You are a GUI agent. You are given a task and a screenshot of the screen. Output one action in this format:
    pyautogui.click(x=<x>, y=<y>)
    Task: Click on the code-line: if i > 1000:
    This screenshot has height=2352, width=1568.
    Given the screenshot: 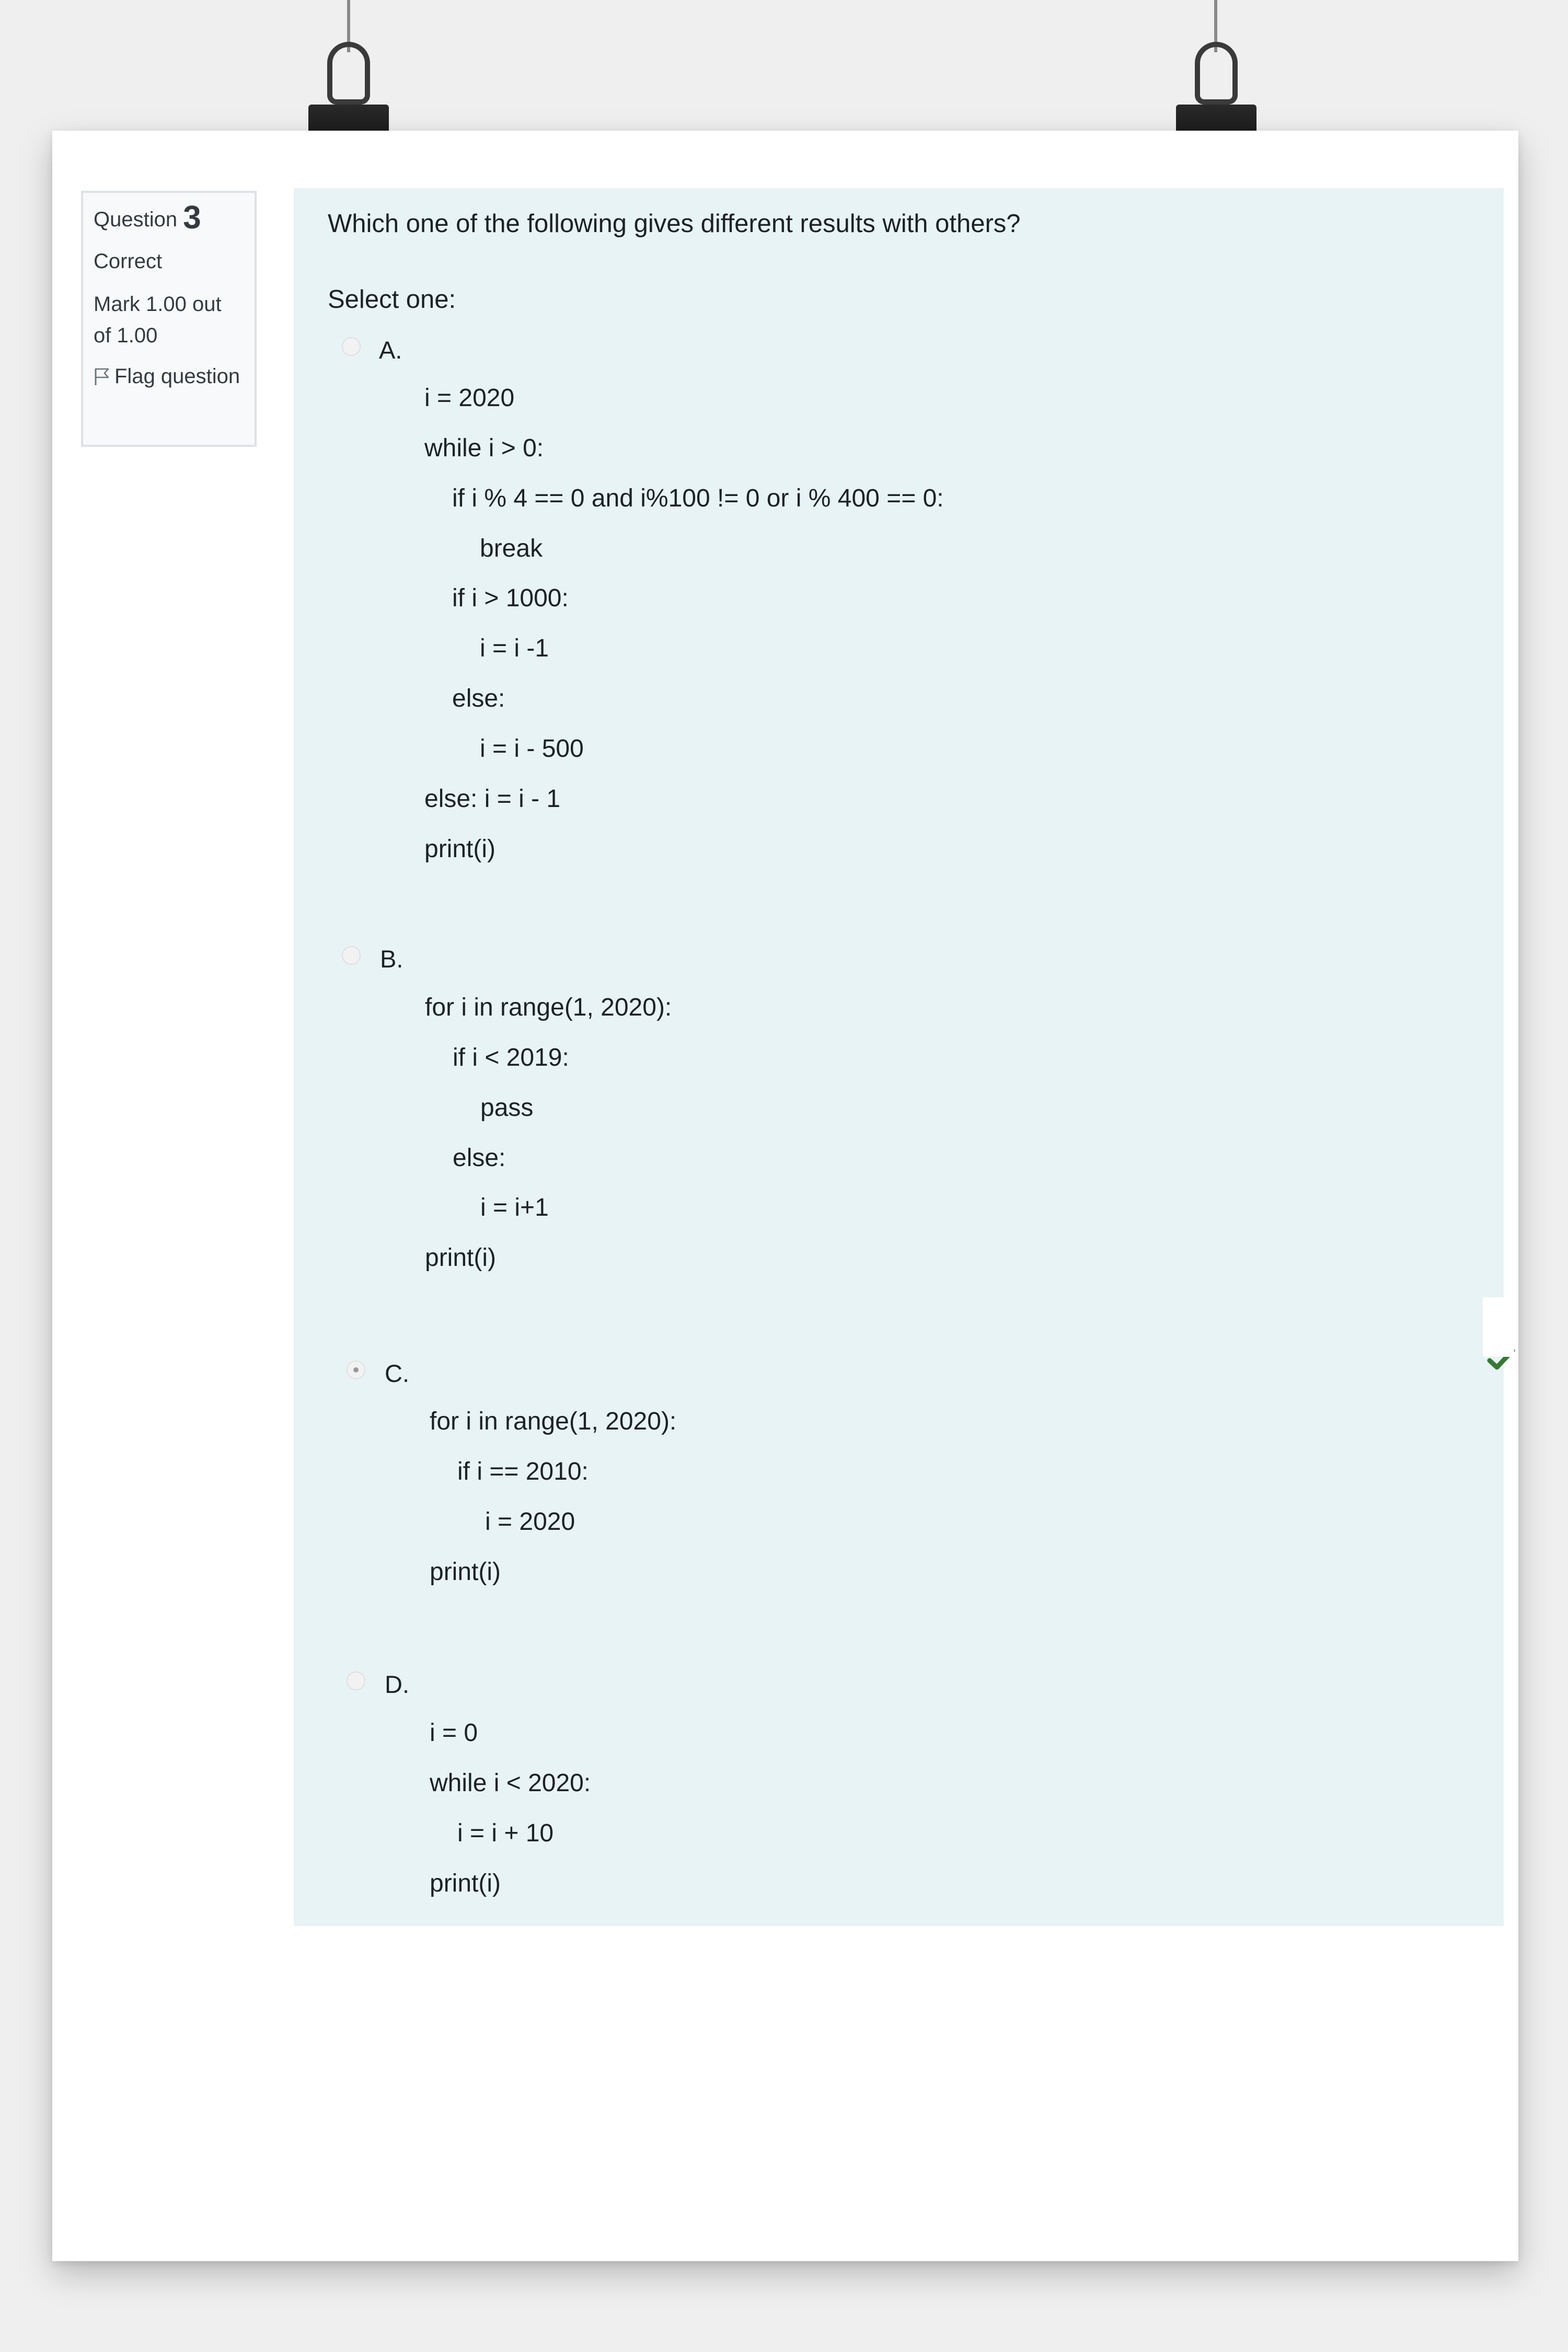 What is the action you would take?
    pyautogui.click(x=510, y=598)
    